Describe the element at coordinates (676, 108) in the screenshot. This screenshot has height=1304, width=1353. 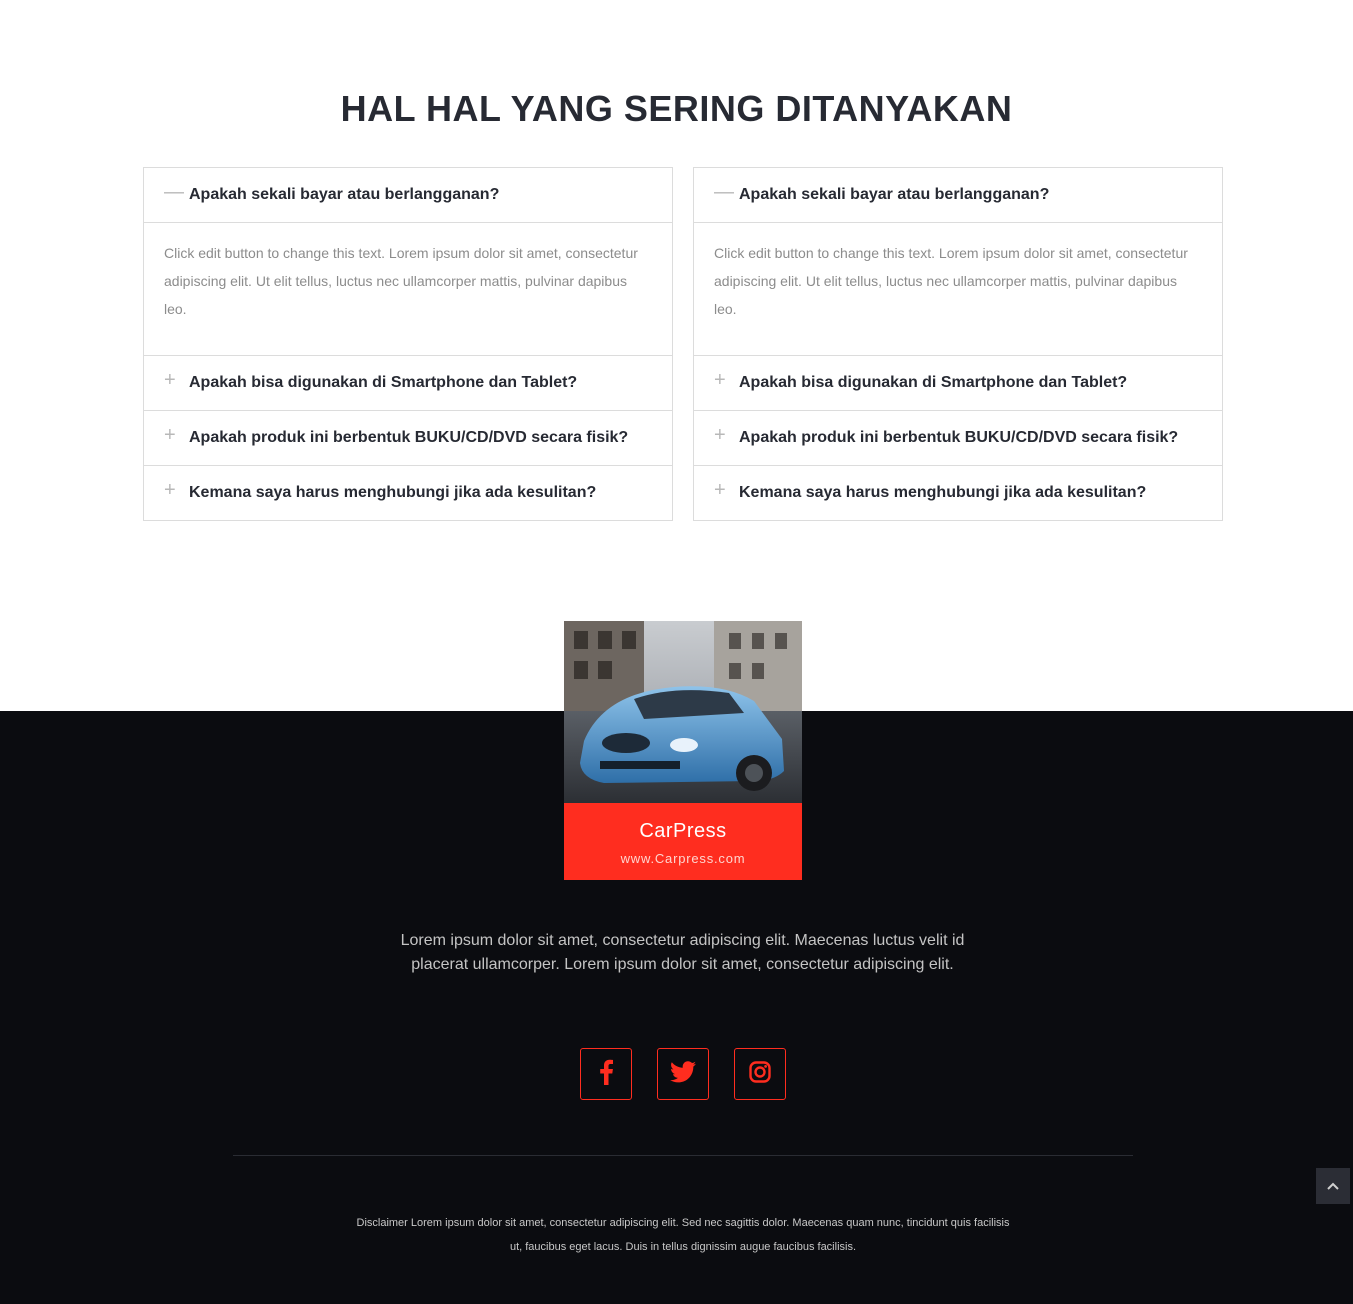
I see `faq-title: HAL HAL YANG SERING DITANYAKAN` at that location.